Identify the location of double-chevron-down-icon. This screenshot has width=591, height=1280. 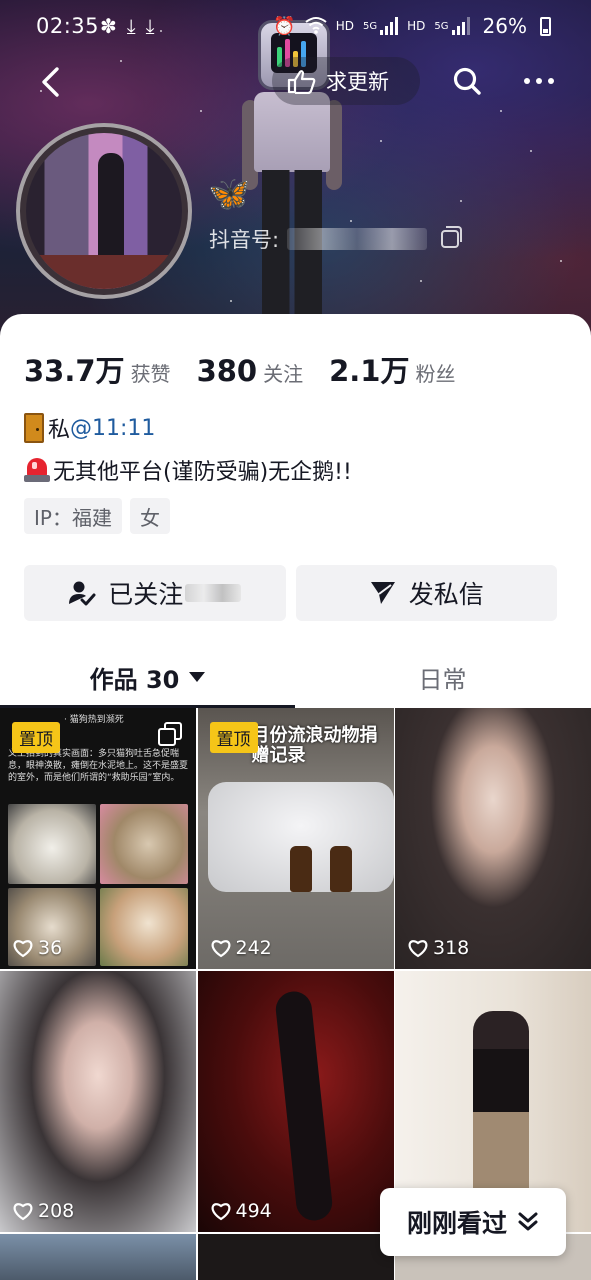
(528, 1221).